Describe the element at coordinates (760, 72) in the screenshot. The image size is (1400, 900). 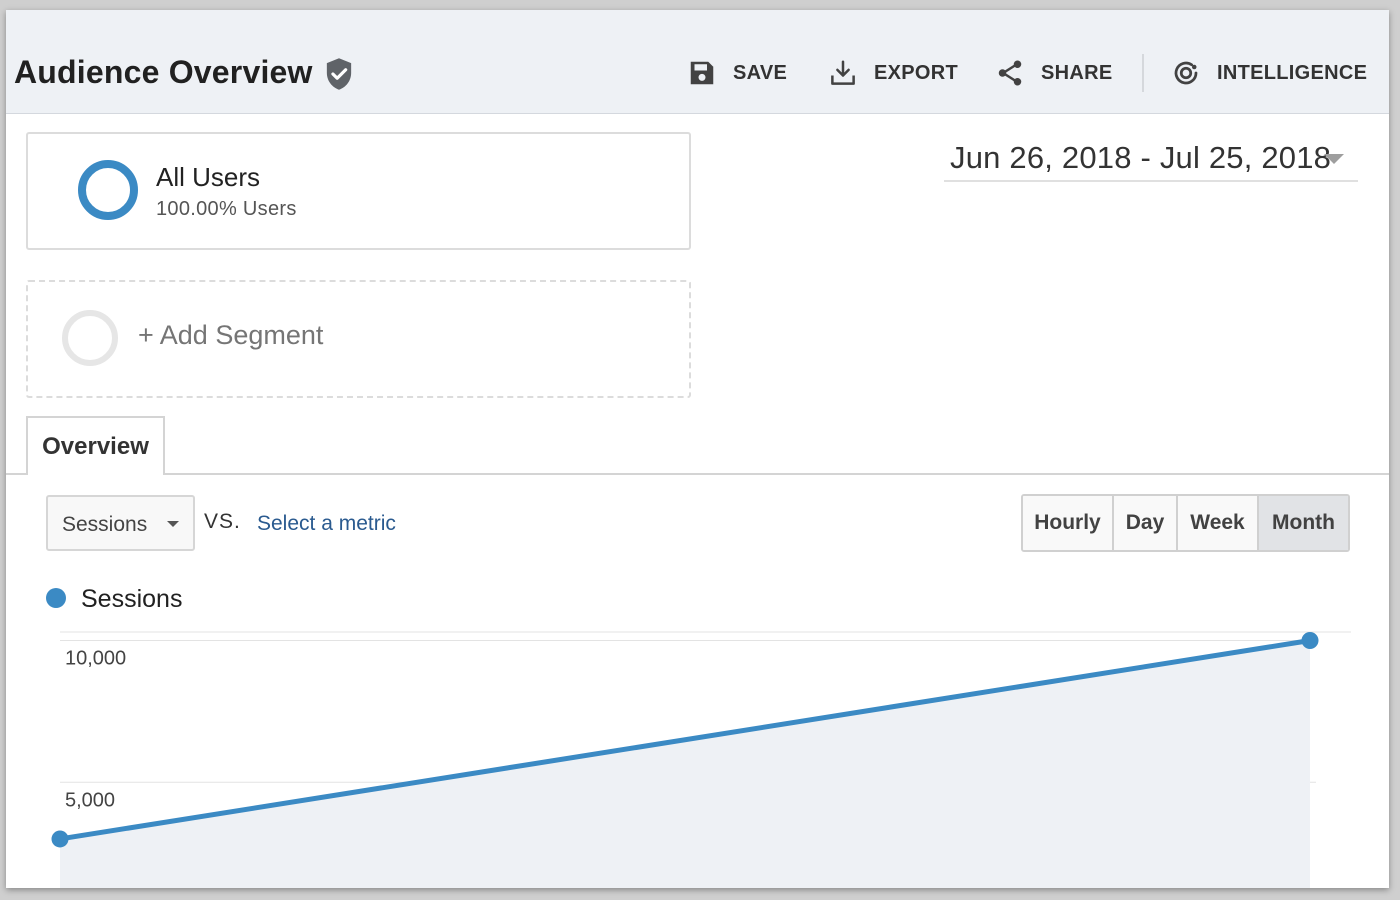
I see `save-label: SAVE` at that location.